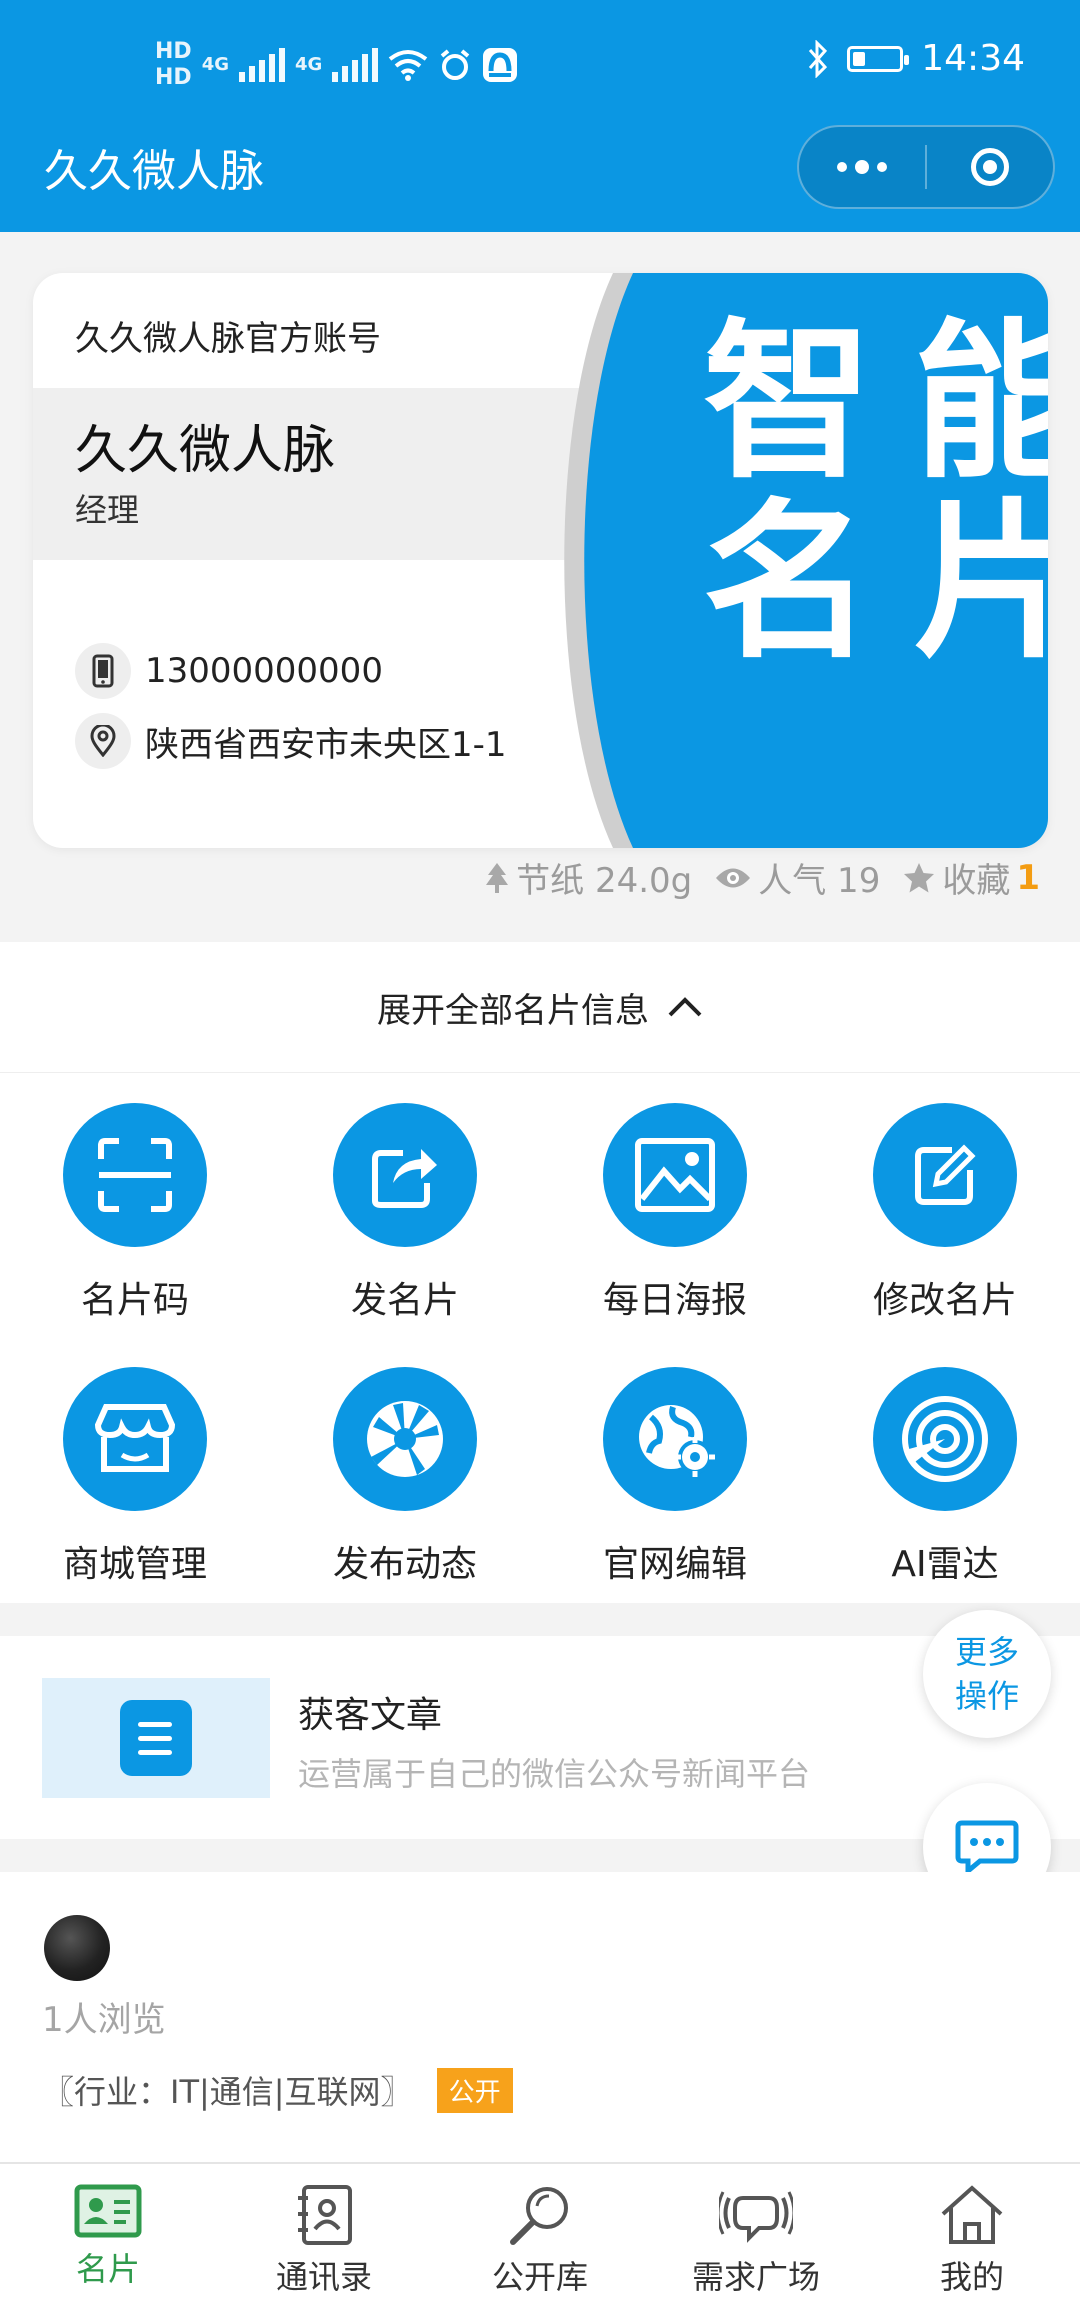  I want to click on card-art-panel: 智能 名片, so click(805, 560).